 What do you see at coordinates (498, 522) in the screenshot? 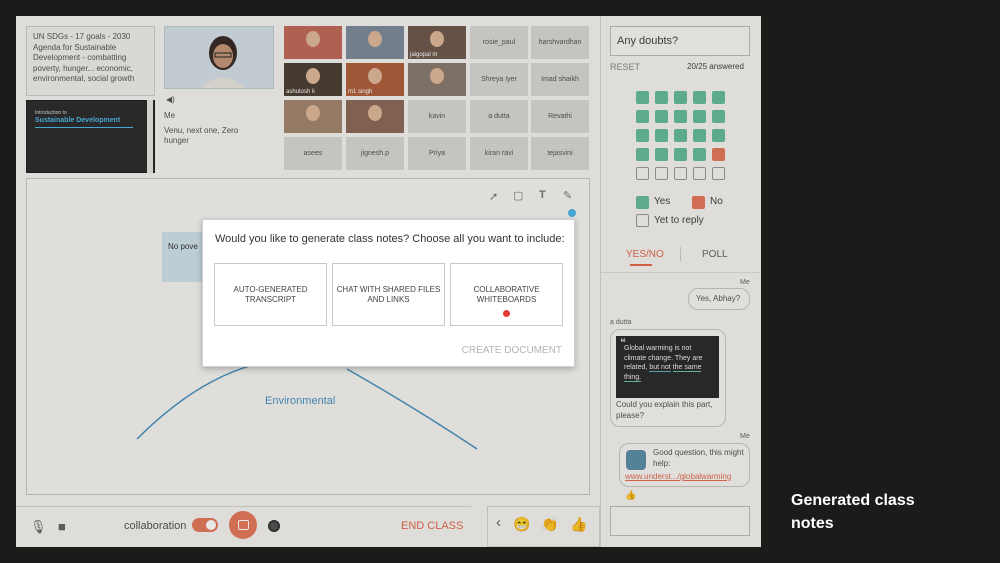
I see `chevron-left-icon: ‹` at bounding box center [498, 522].